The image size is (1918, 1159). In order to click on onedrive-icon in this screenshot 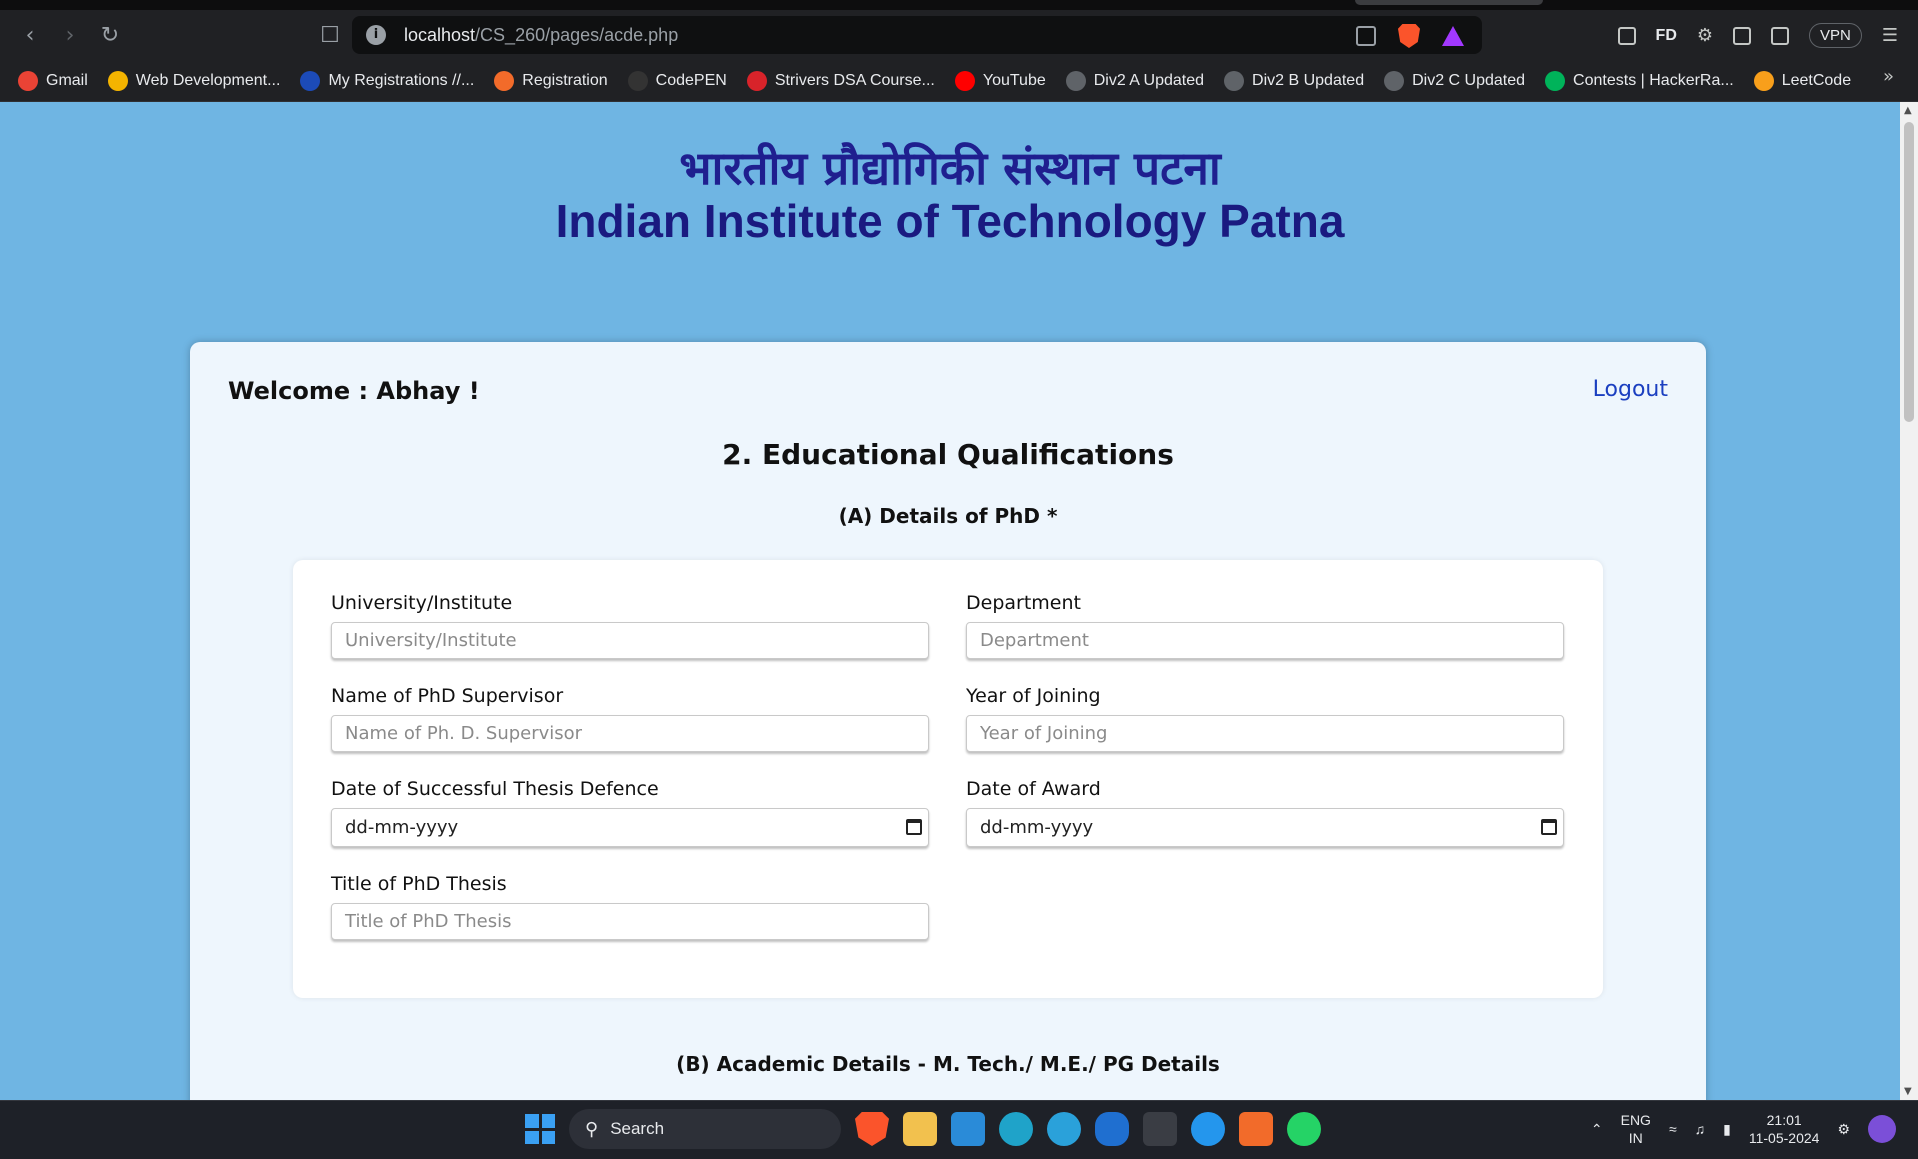, I will do `click(1112, 1129)`.